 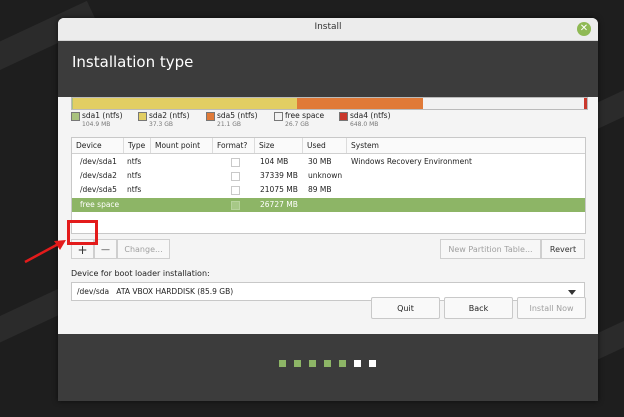 What do you see at coordinates (45, 252) in the screenshot?
I see `annotation-arrow-icon` at bounding box center [45, 252].